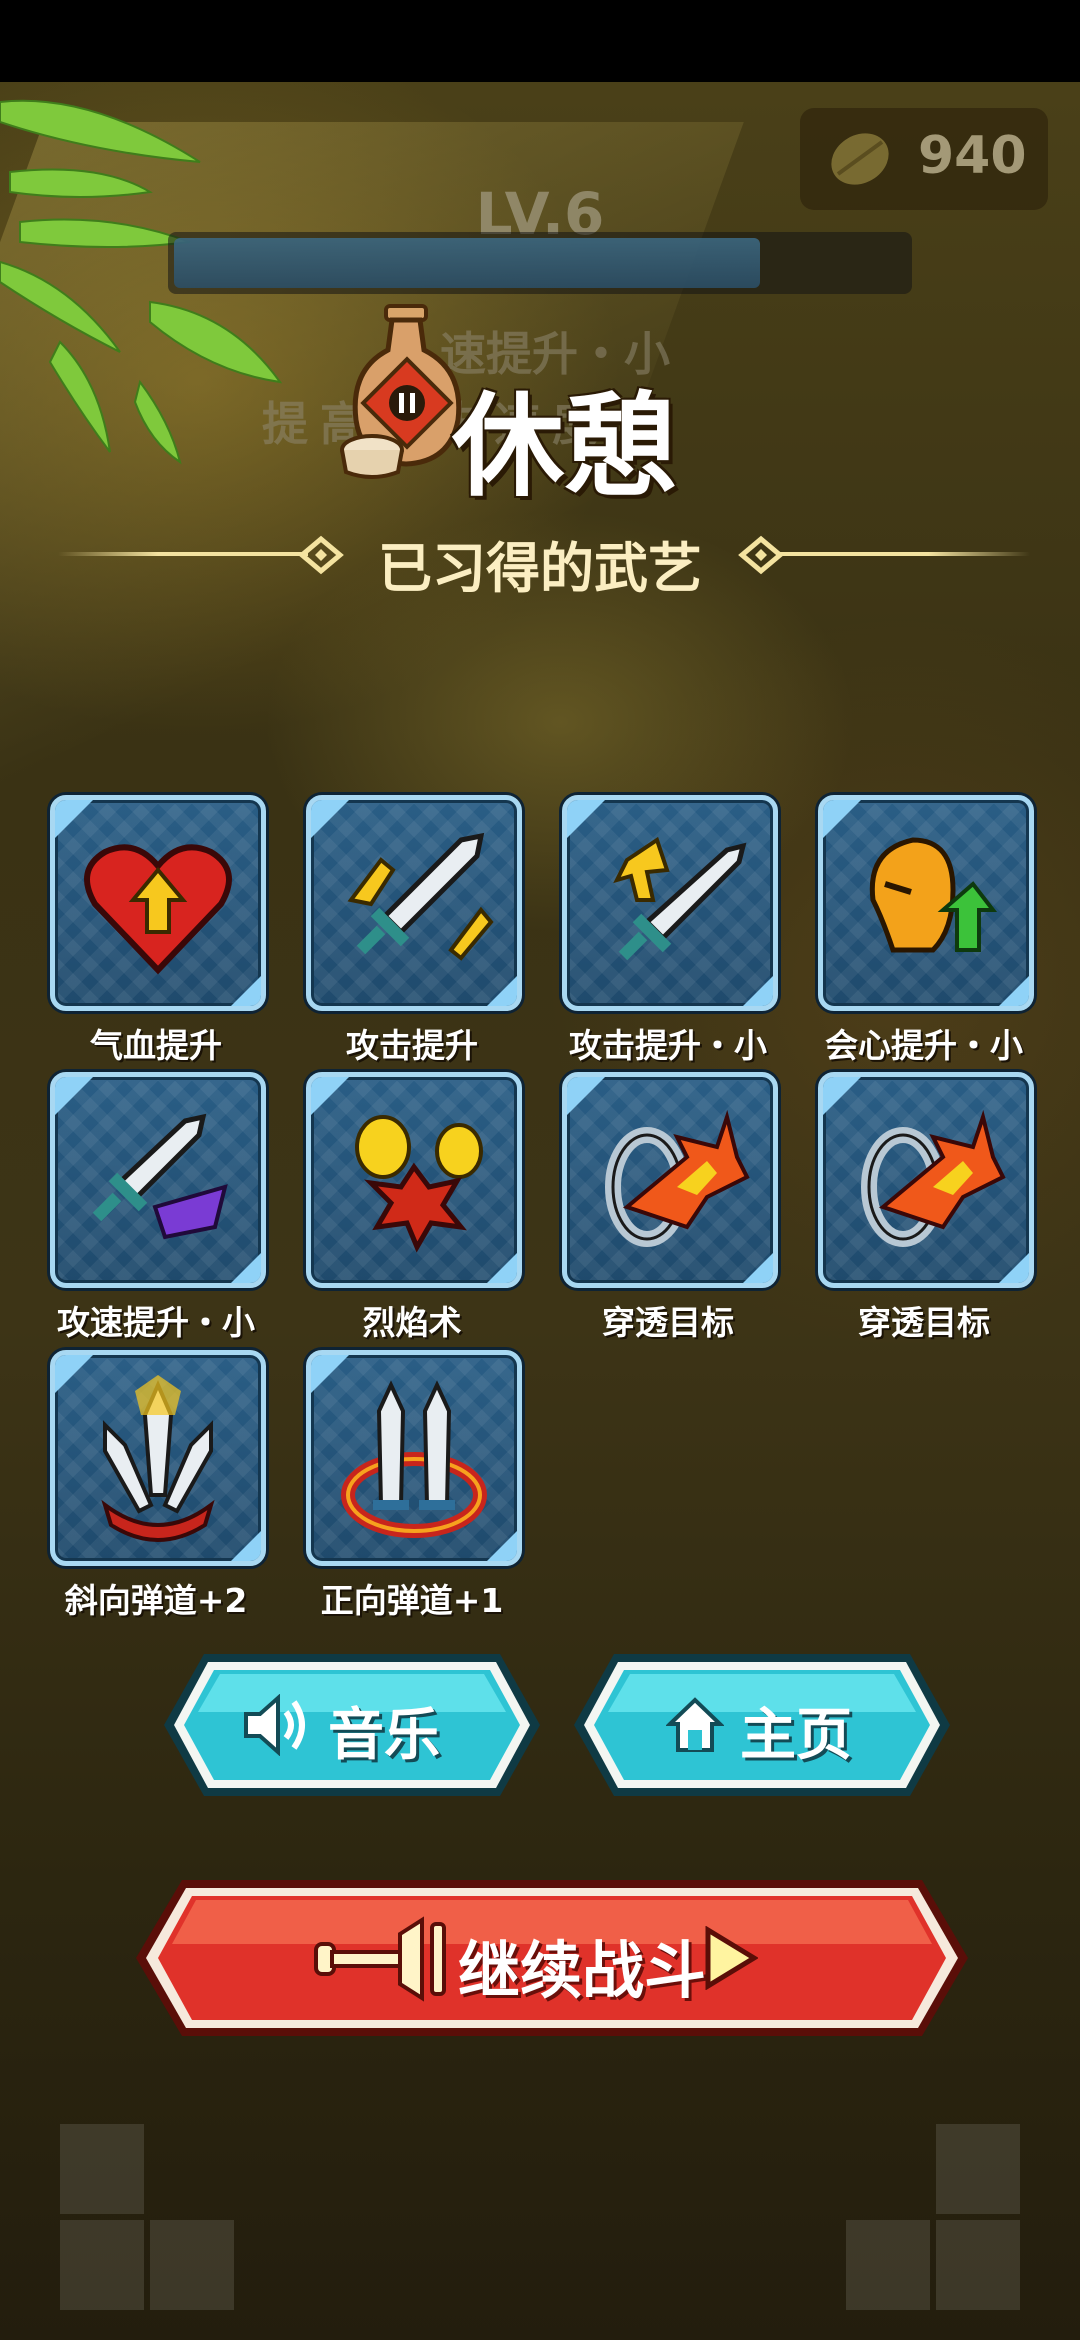  Describe the element at coordinates (156, 1045) in the screenshot. I see `skill-label: 气血提升` at that location.